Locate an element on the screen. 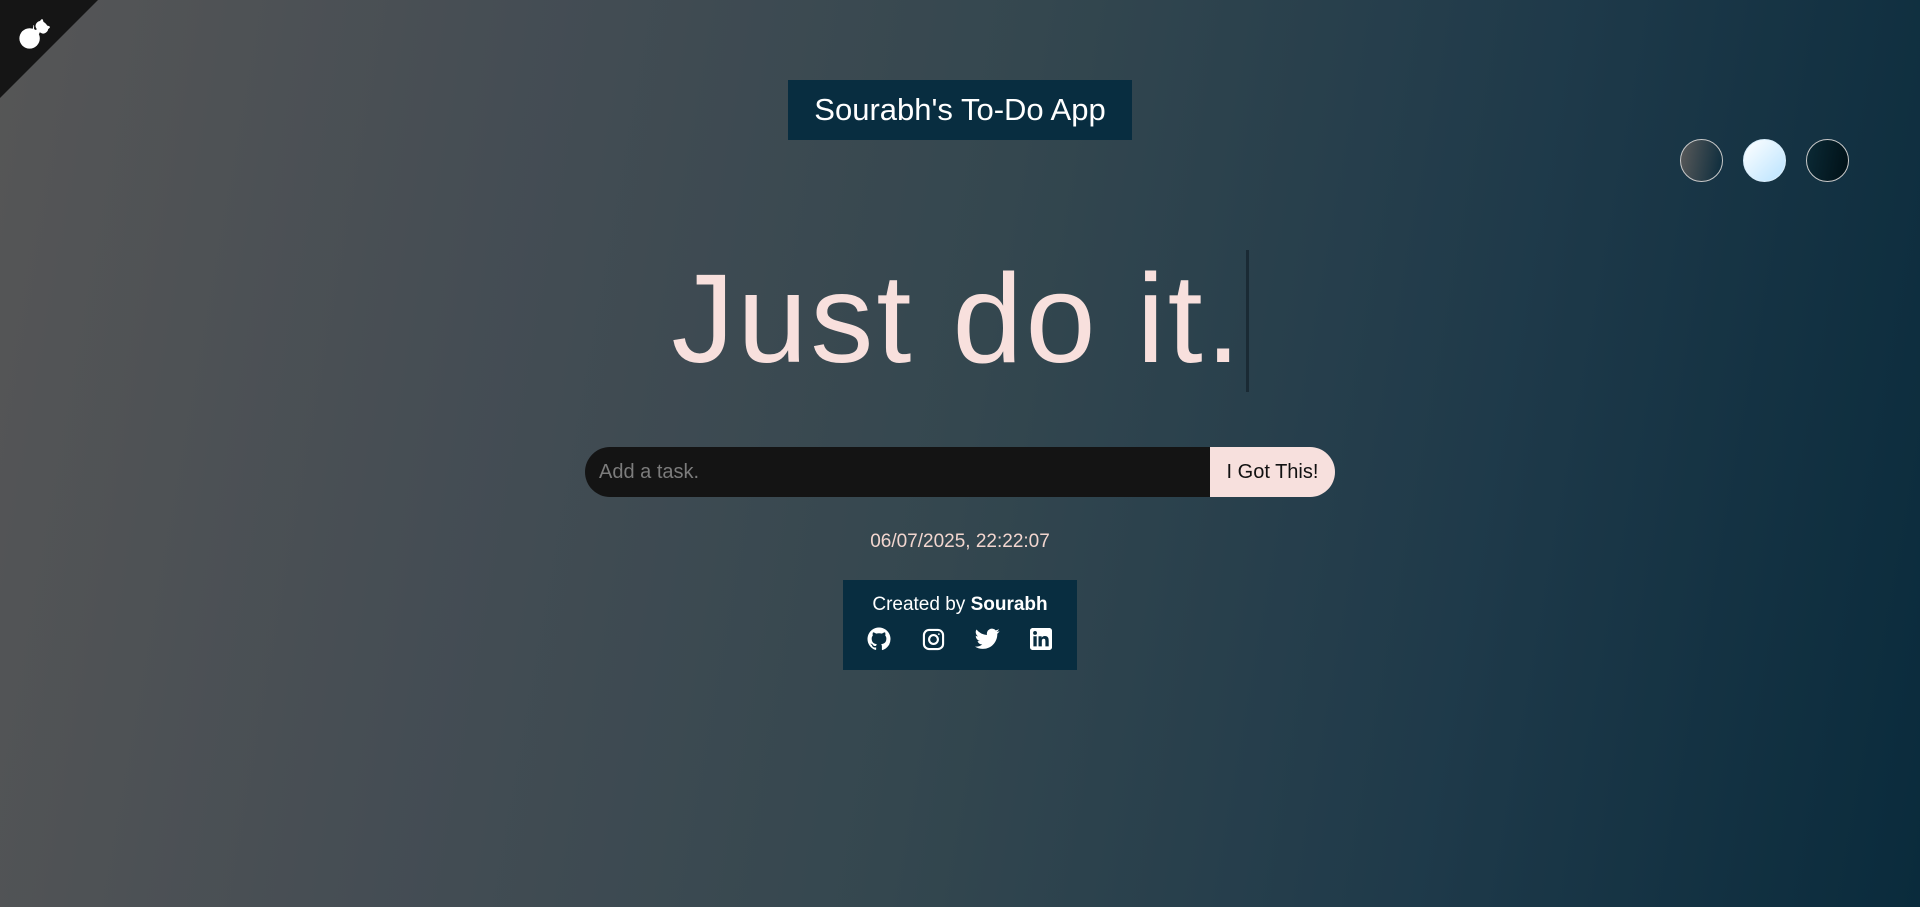  datetime-display: 06/07/2025, 22:22:07 is located at coordinates (960, 541).